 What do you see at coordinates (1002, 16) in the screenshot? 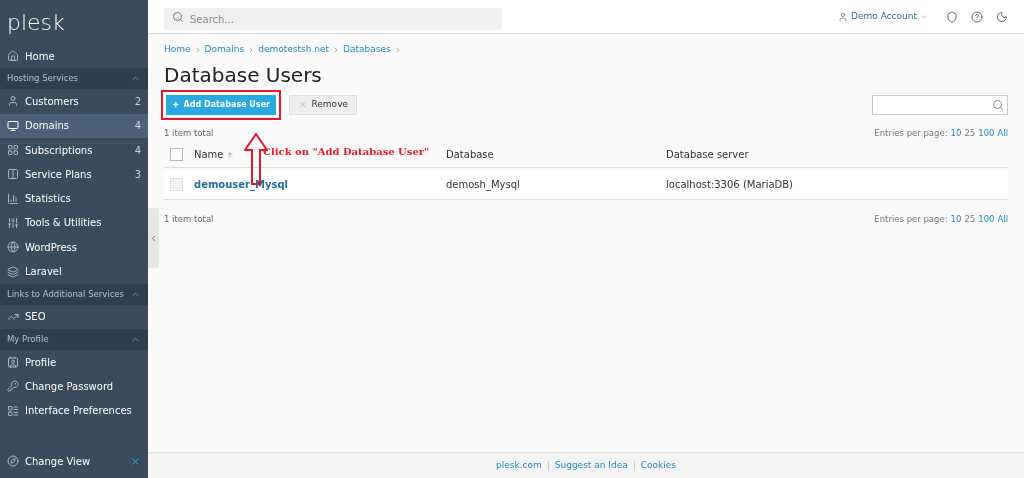
I see `moon-icon` at bounding box center [1002, 16].